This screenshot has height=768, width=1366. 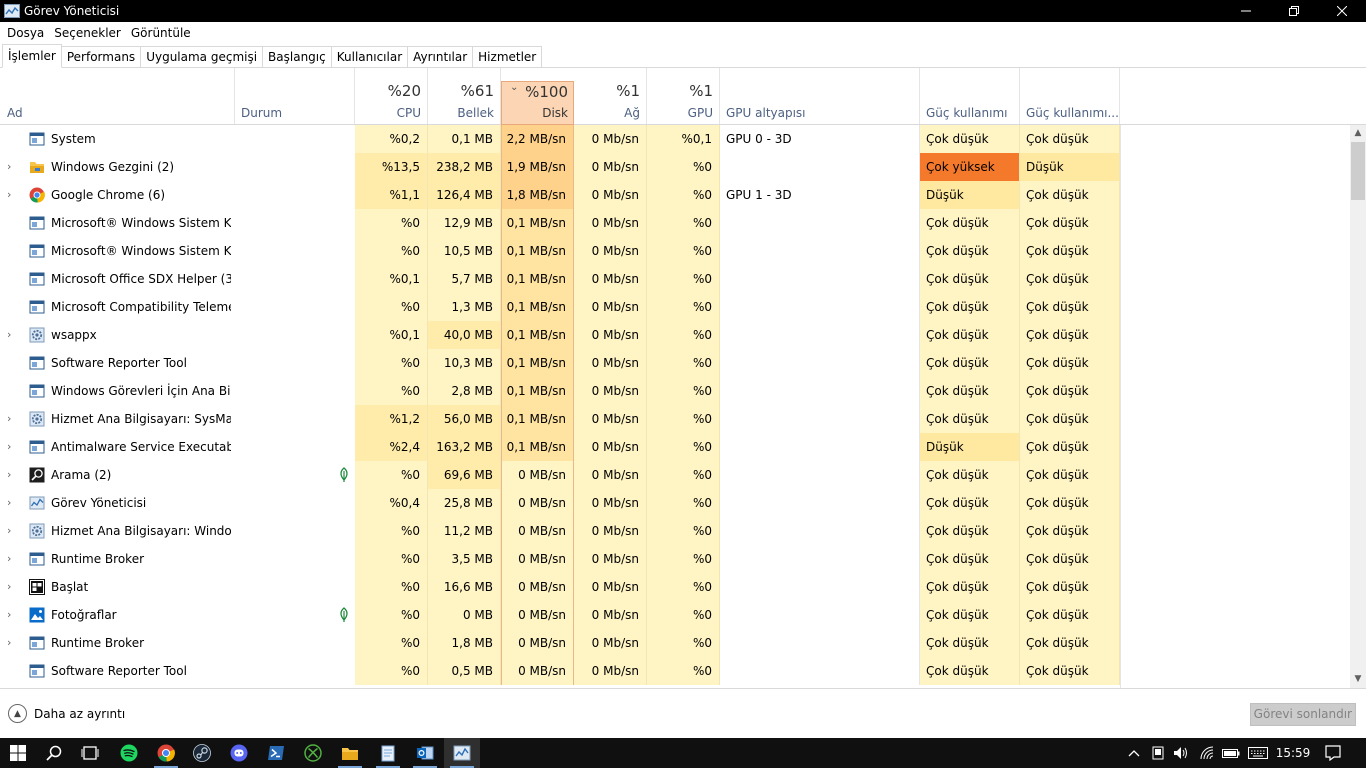 I want to click on tray-network, so click(x=1207, y=753).